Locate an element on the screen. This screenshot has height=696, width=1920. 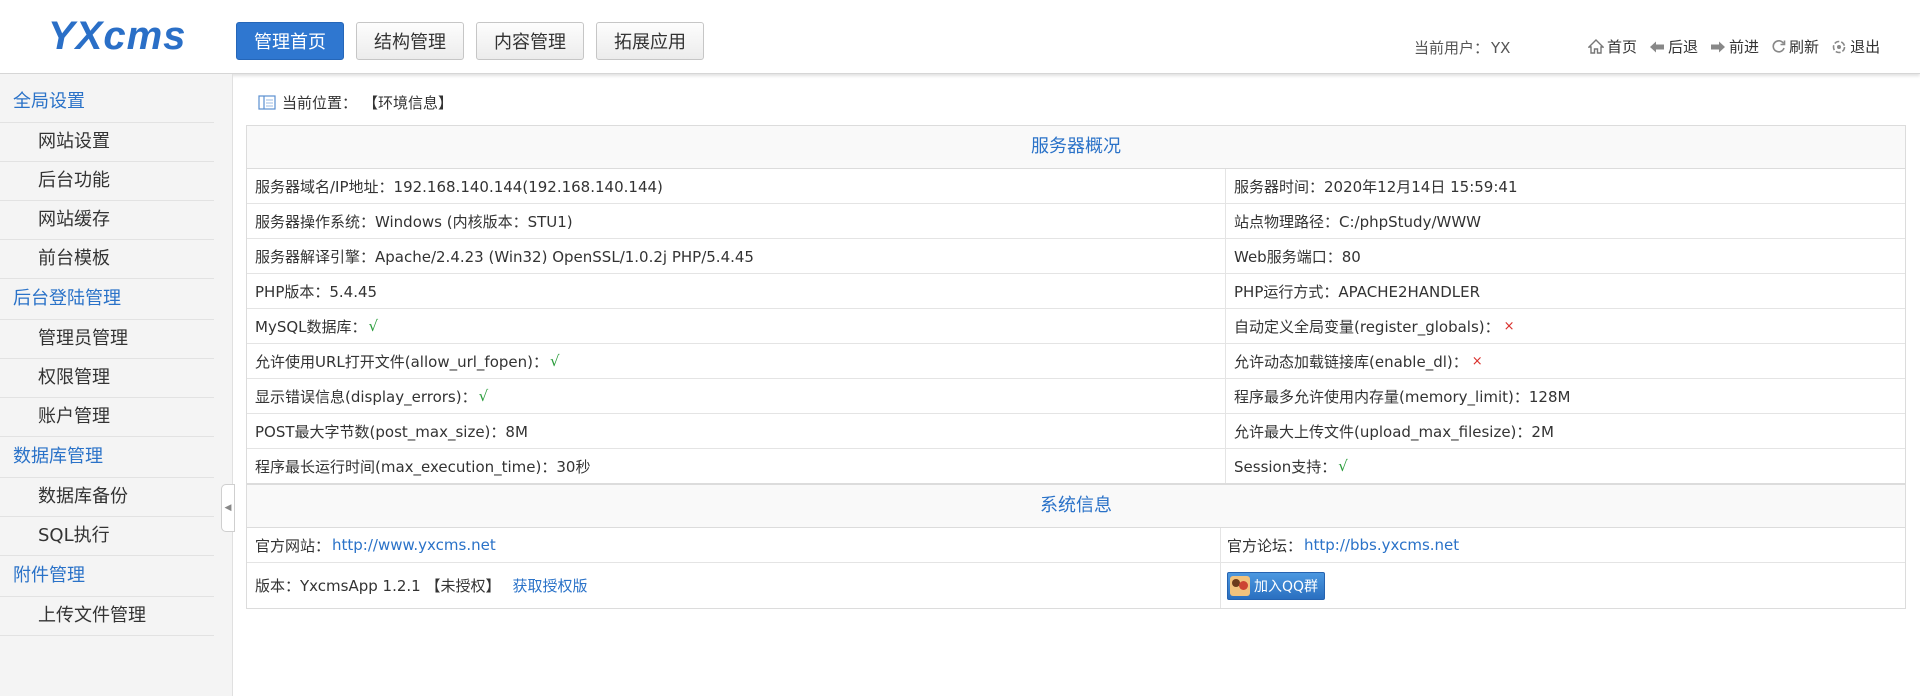
join-qq-group-button: 加入QQ群 is located at coordinates (1276, 585).